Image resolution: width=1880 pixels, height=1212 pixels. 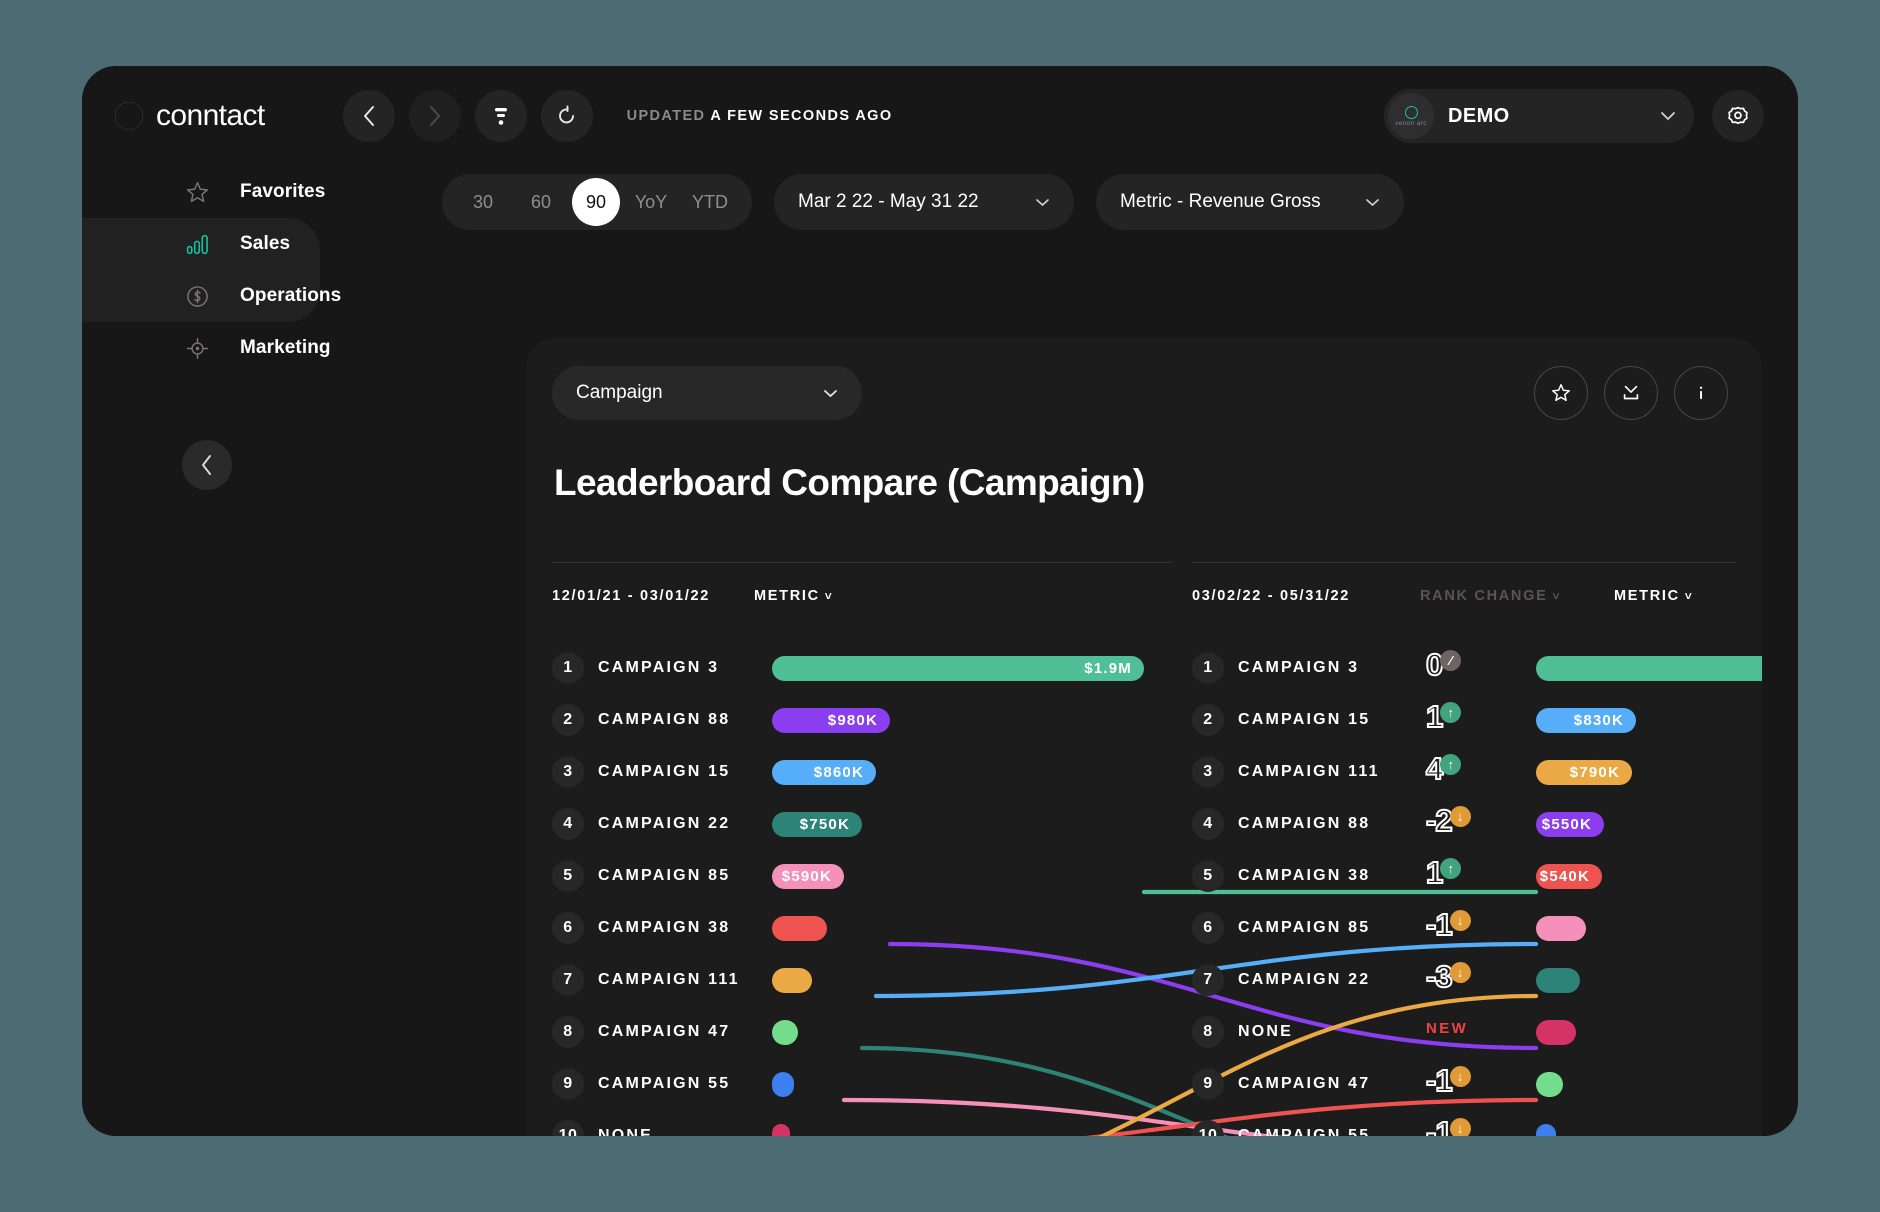 What do you see at coordinates (1570, 824) in the screenshot?
I see `metric-bar: $550K` at bounding box center [1570, 824].